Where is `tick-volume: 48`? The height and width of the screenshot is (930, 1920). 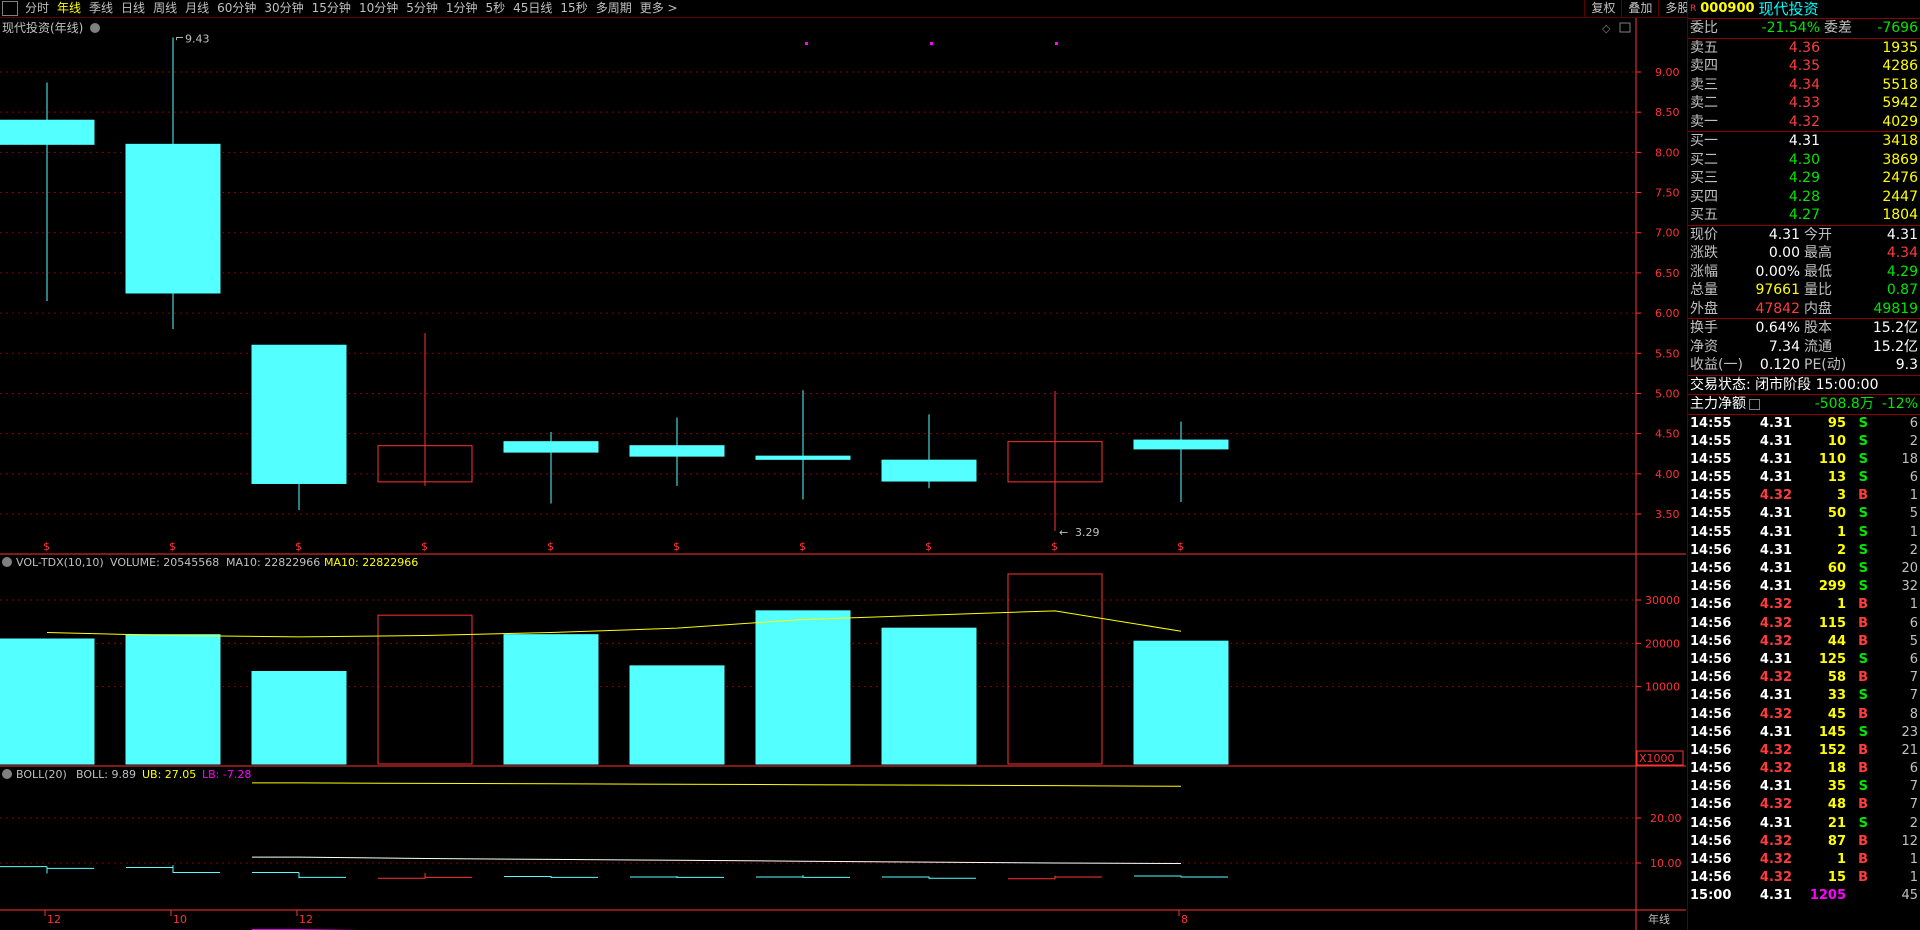 tick-volume: 48 is located at coordinates (1836, 805).